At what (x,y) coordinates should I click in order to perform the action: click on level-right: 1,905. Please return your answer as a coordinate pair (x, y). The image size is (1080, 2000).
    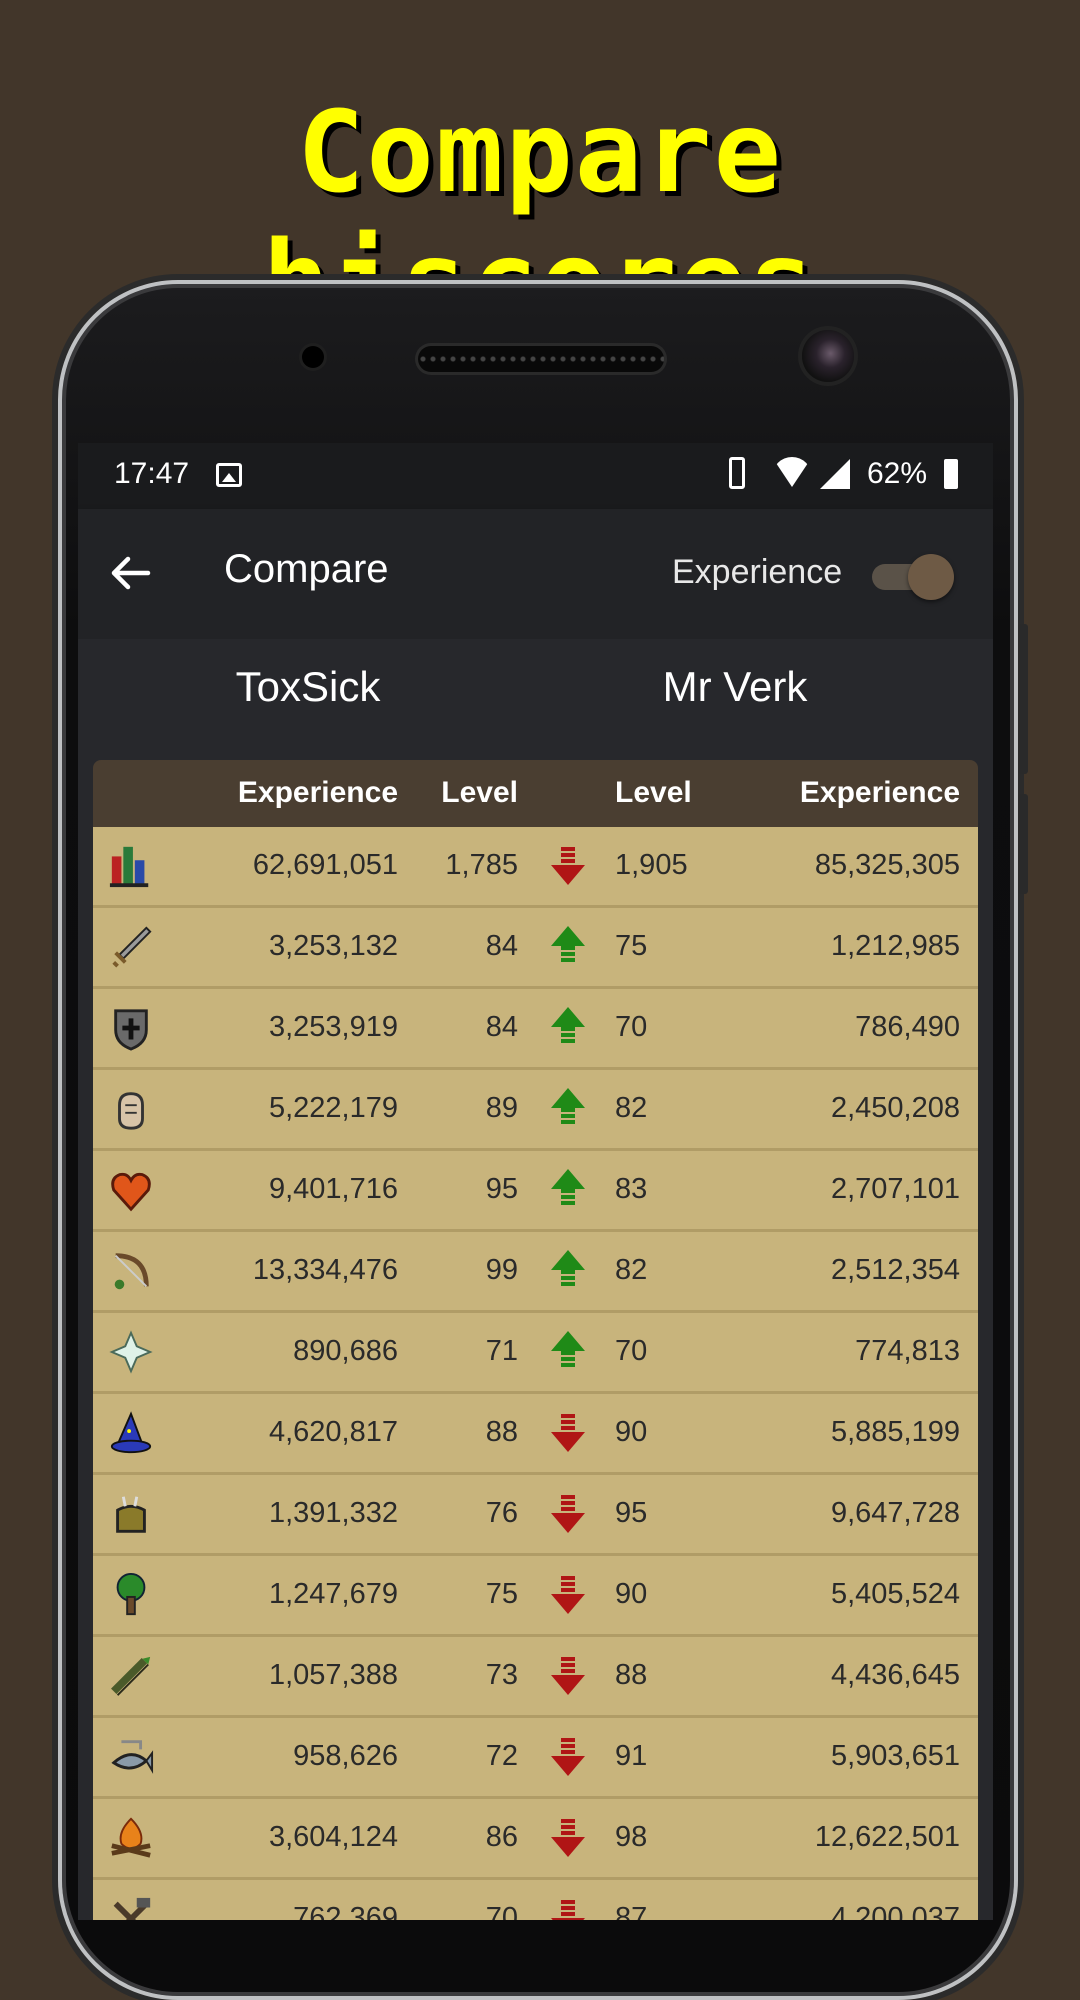
    Looking at the image, I should click on (651, 865).